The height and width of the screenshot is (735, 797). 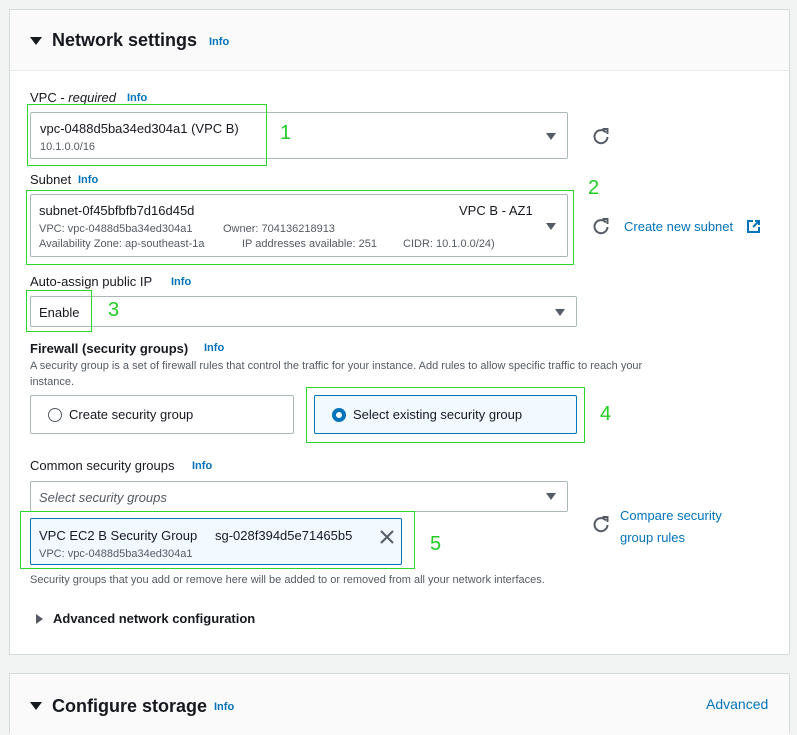 What do you see at coordinates (299, 496) in the screenshot?
I see `security-groups-select: Select security groups` at bounding box center [299, 496].